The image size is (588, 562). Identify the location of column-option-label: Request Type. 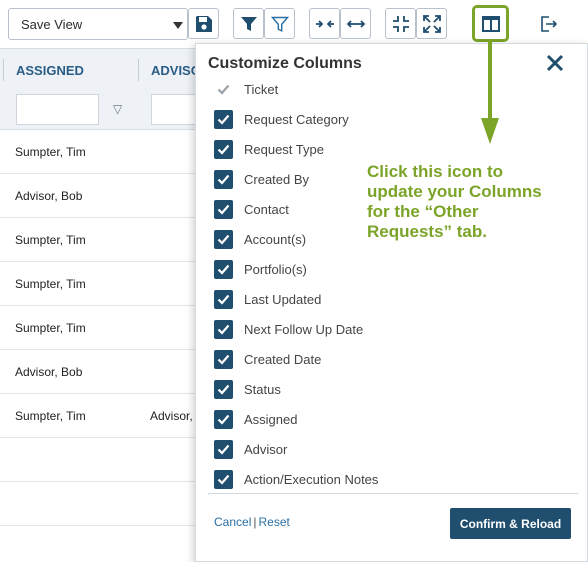
(284, 149).